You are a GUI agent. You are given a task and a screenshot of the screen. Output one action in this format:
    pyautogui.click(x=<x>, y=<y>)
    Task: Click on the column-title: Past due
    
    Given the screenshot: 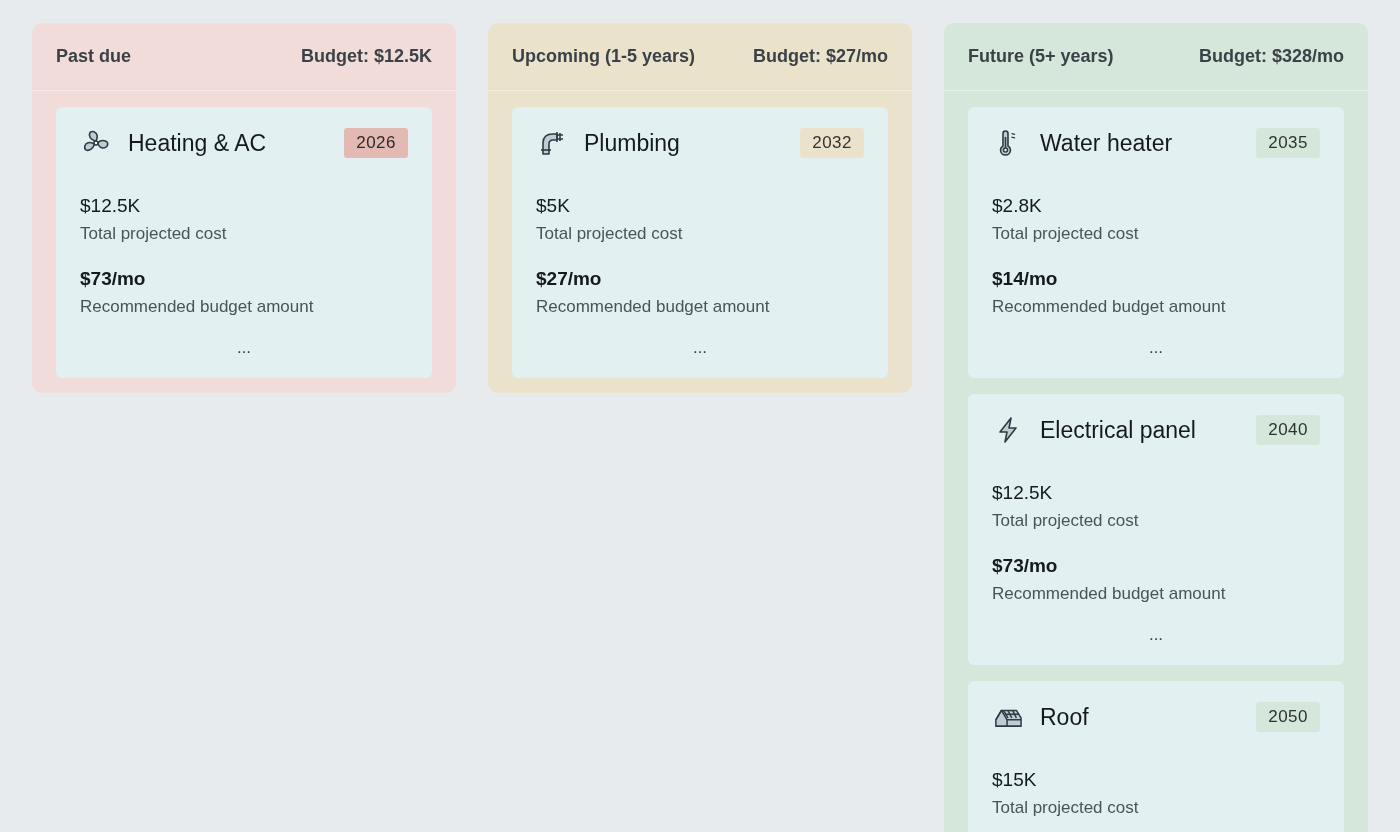 What is the action you would take?
    pyautogui.click(x=94, y=56)
    